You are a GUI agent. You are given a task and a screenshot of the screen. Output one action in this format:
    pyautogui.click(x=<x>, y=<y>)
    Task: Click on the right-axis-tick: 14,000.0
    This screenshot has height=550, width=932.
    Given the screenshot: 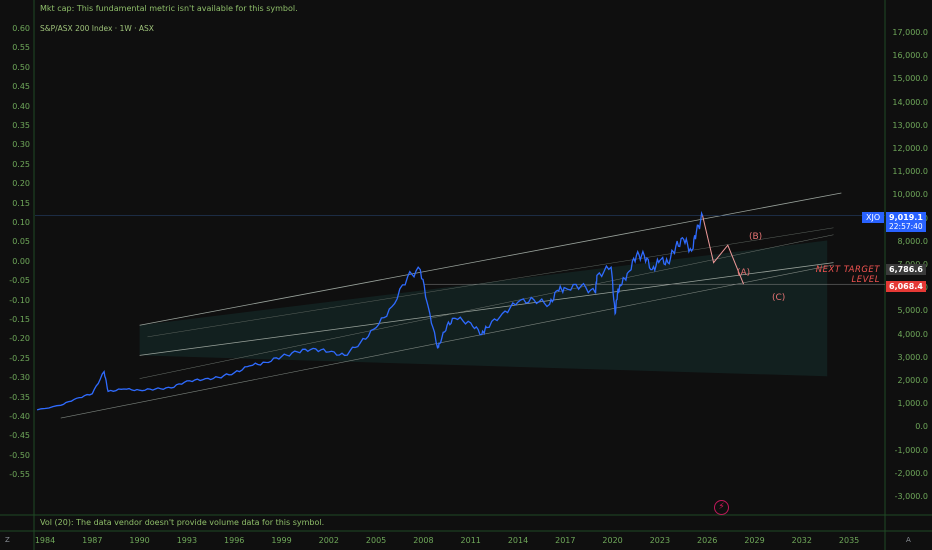 What is the action you would take?
    pyautogui.click(x=910, y=102)
    